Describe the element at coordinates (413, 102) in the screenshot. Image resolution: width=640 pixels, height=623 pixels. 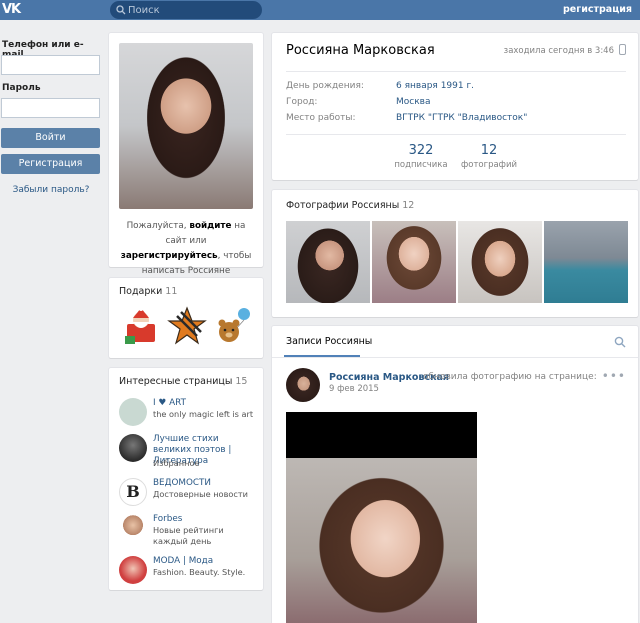
I see `city-value: Москва` at that location.